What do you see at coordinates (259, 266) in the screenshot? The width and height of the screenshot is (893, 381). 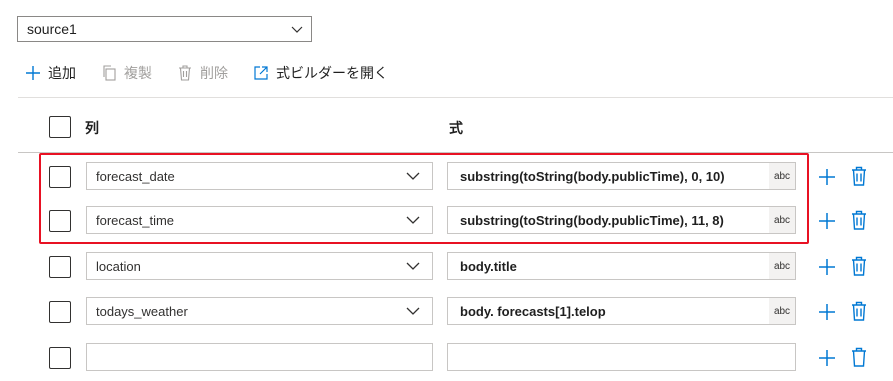 I see `column-dropdown: location` at bounding box center [259, 266].